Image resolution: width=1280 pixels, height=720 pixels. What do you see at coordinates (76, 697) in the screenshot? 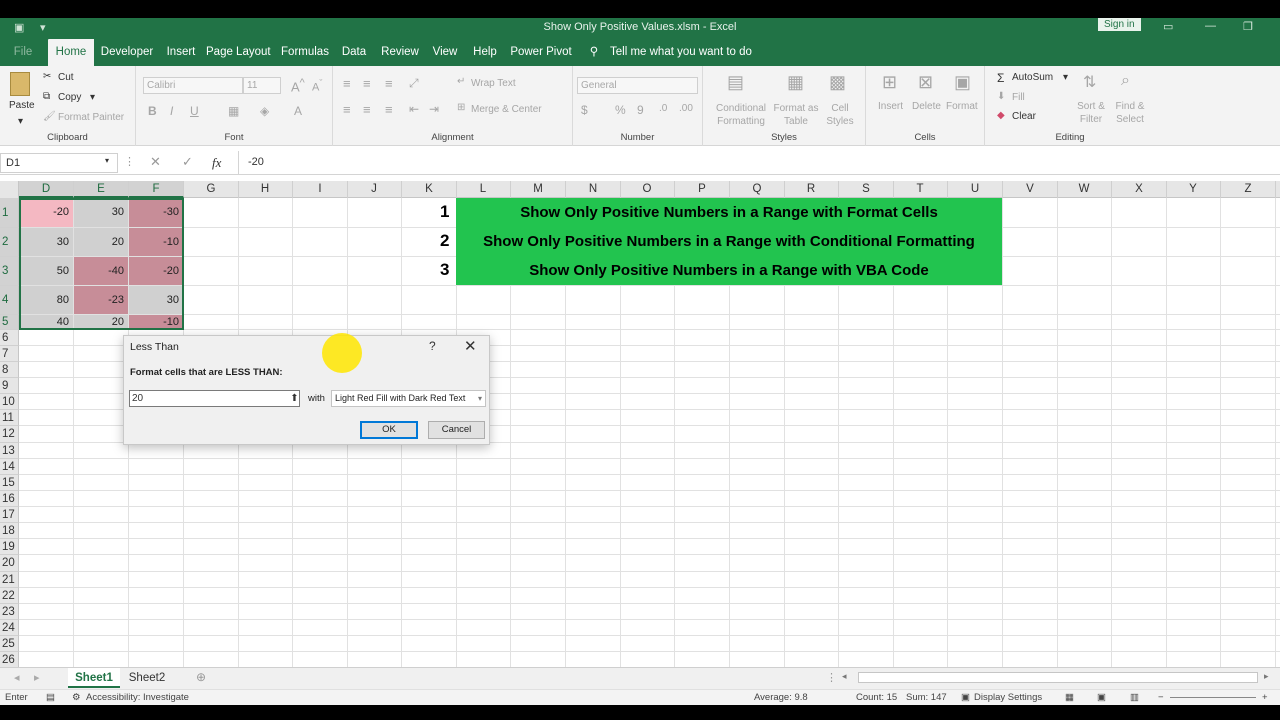
I see `accessibility-icon: ⚙` at bounding box center [76, 697].